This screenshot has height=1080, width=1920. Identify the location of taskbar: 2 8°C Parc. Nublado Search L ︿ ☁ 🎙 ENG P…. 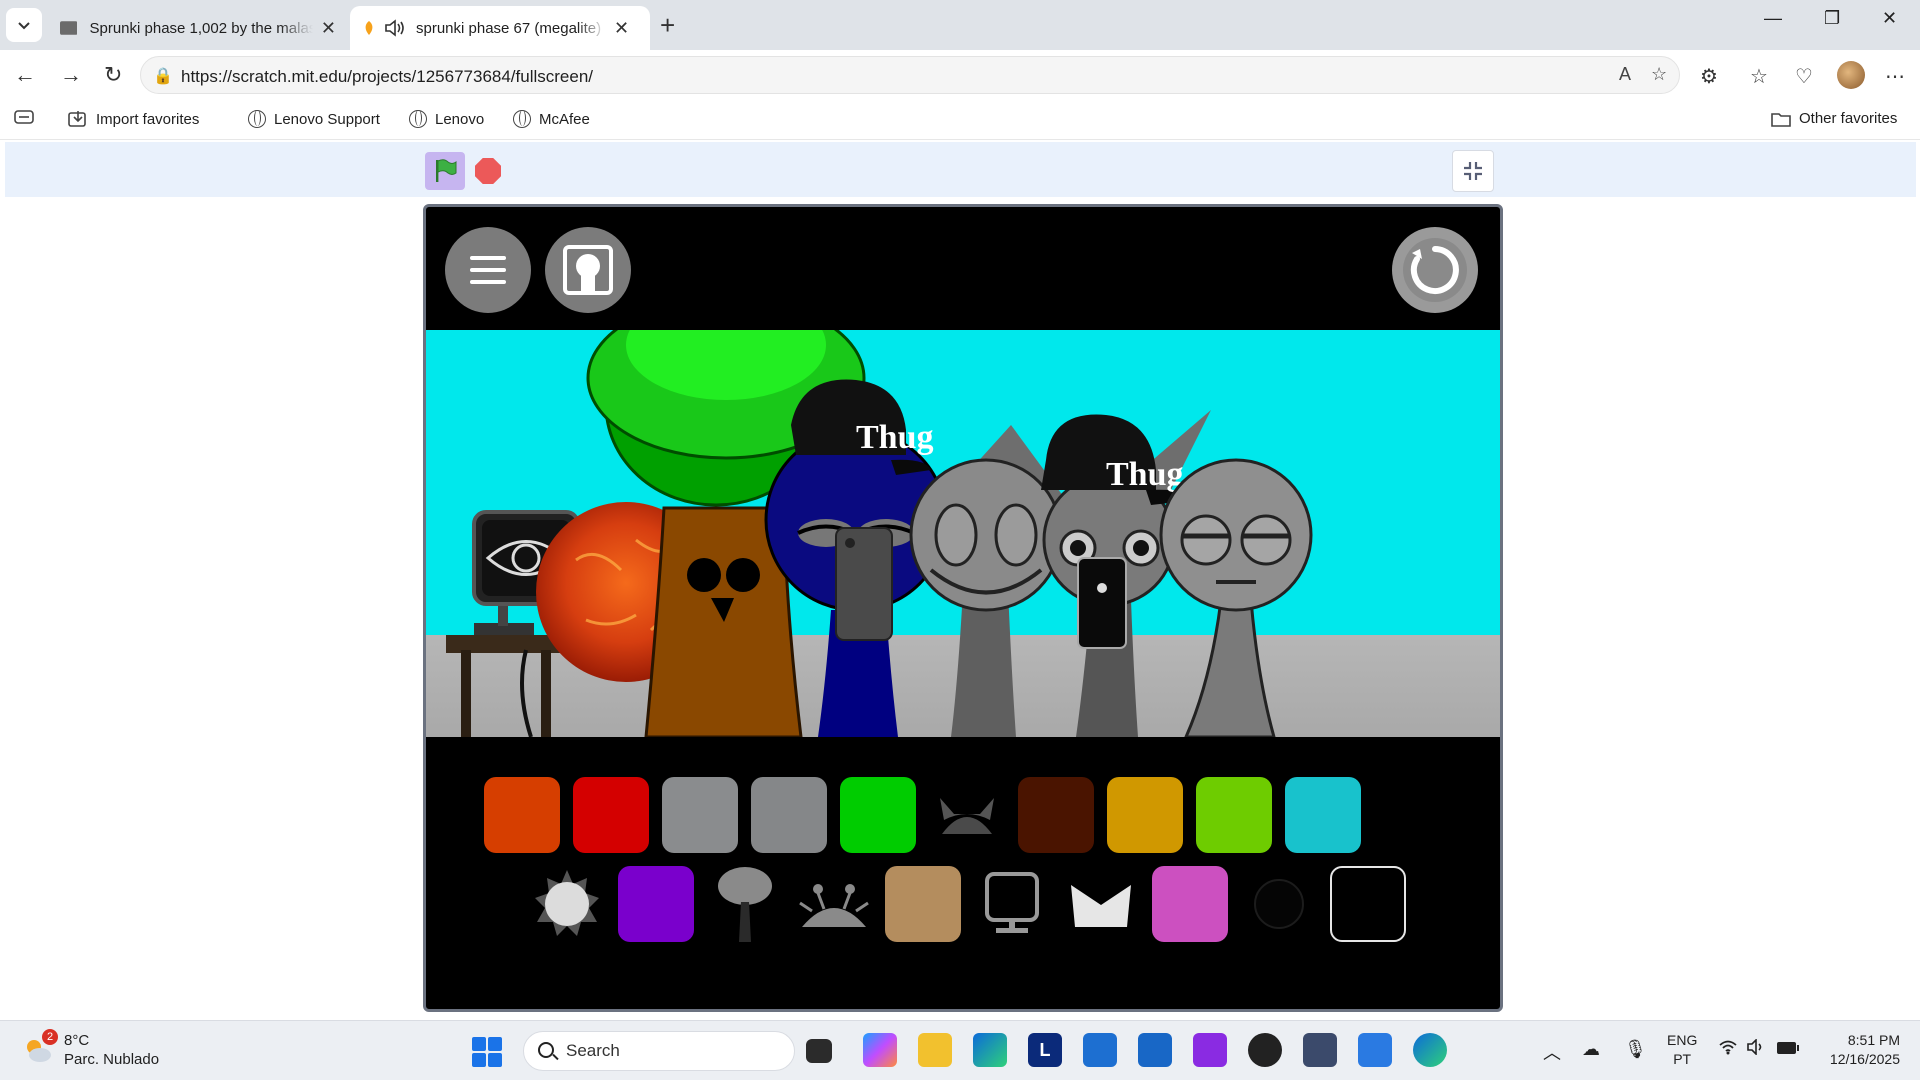
(960, 1050).